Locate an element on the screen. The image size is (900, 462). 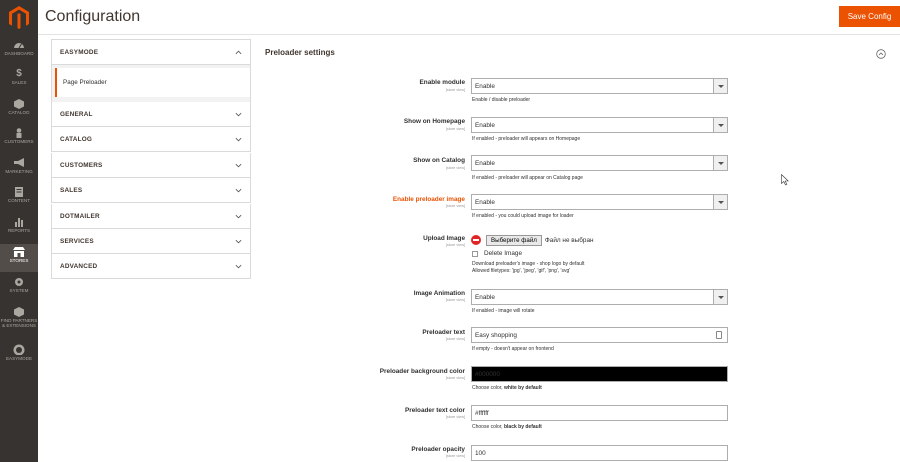
tab-advanced: ADVANCED is located at coordinates (151, 266).